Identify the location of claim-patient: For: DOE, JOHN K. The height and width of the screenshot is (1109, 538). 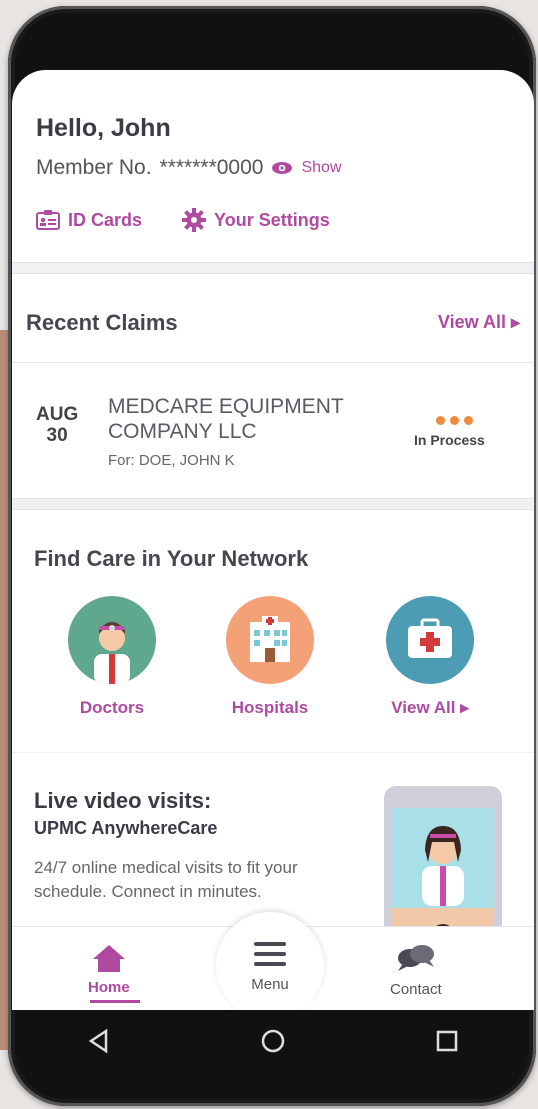
(171, 460).